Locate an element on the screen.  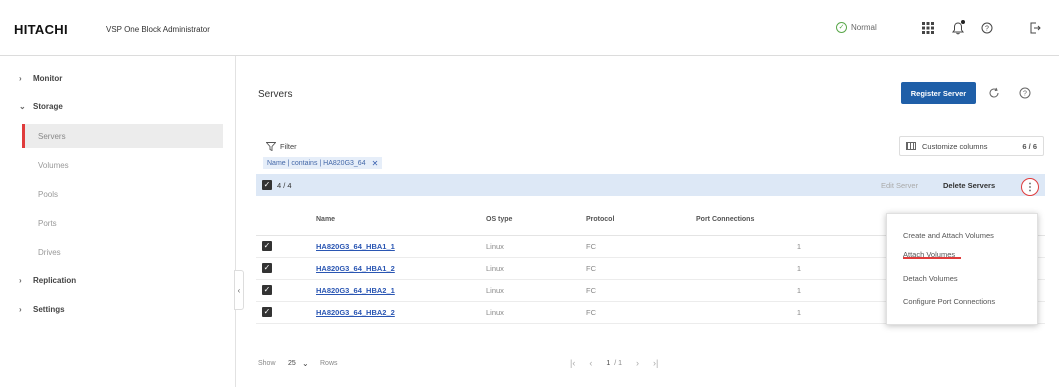
sidebar-item-label: Ports is located at coordinates (47, 223).